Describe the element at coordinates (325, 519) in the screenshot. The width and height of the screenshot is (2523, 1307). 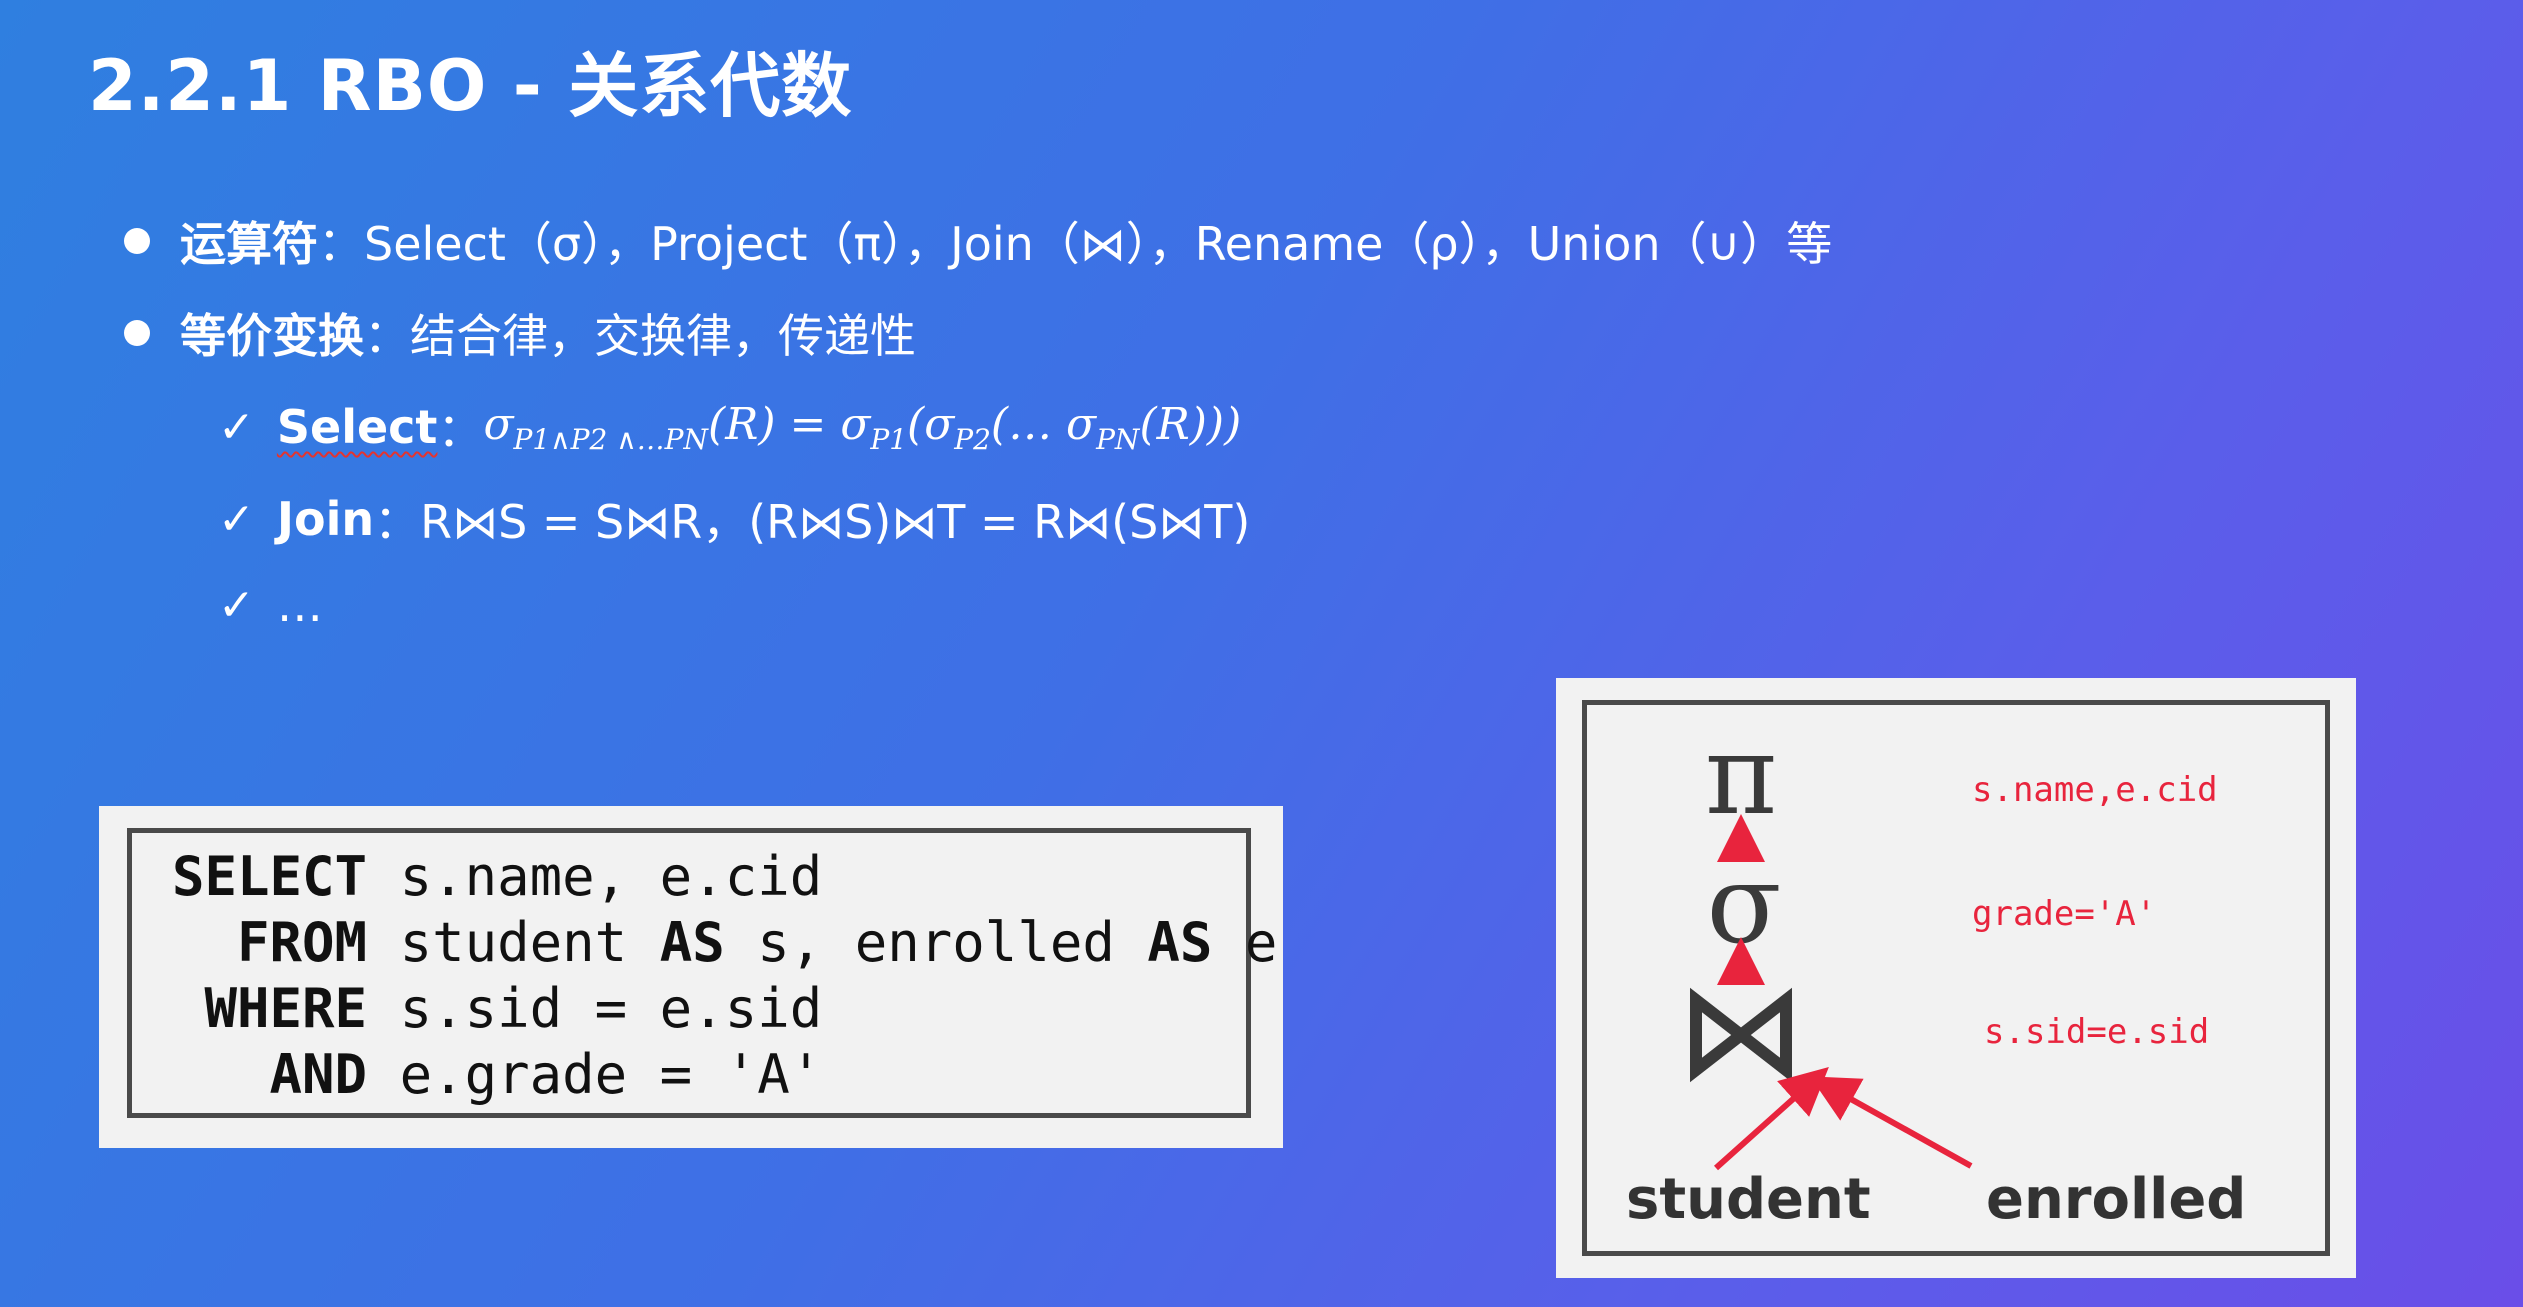
I see `check-label: Join` at that location.